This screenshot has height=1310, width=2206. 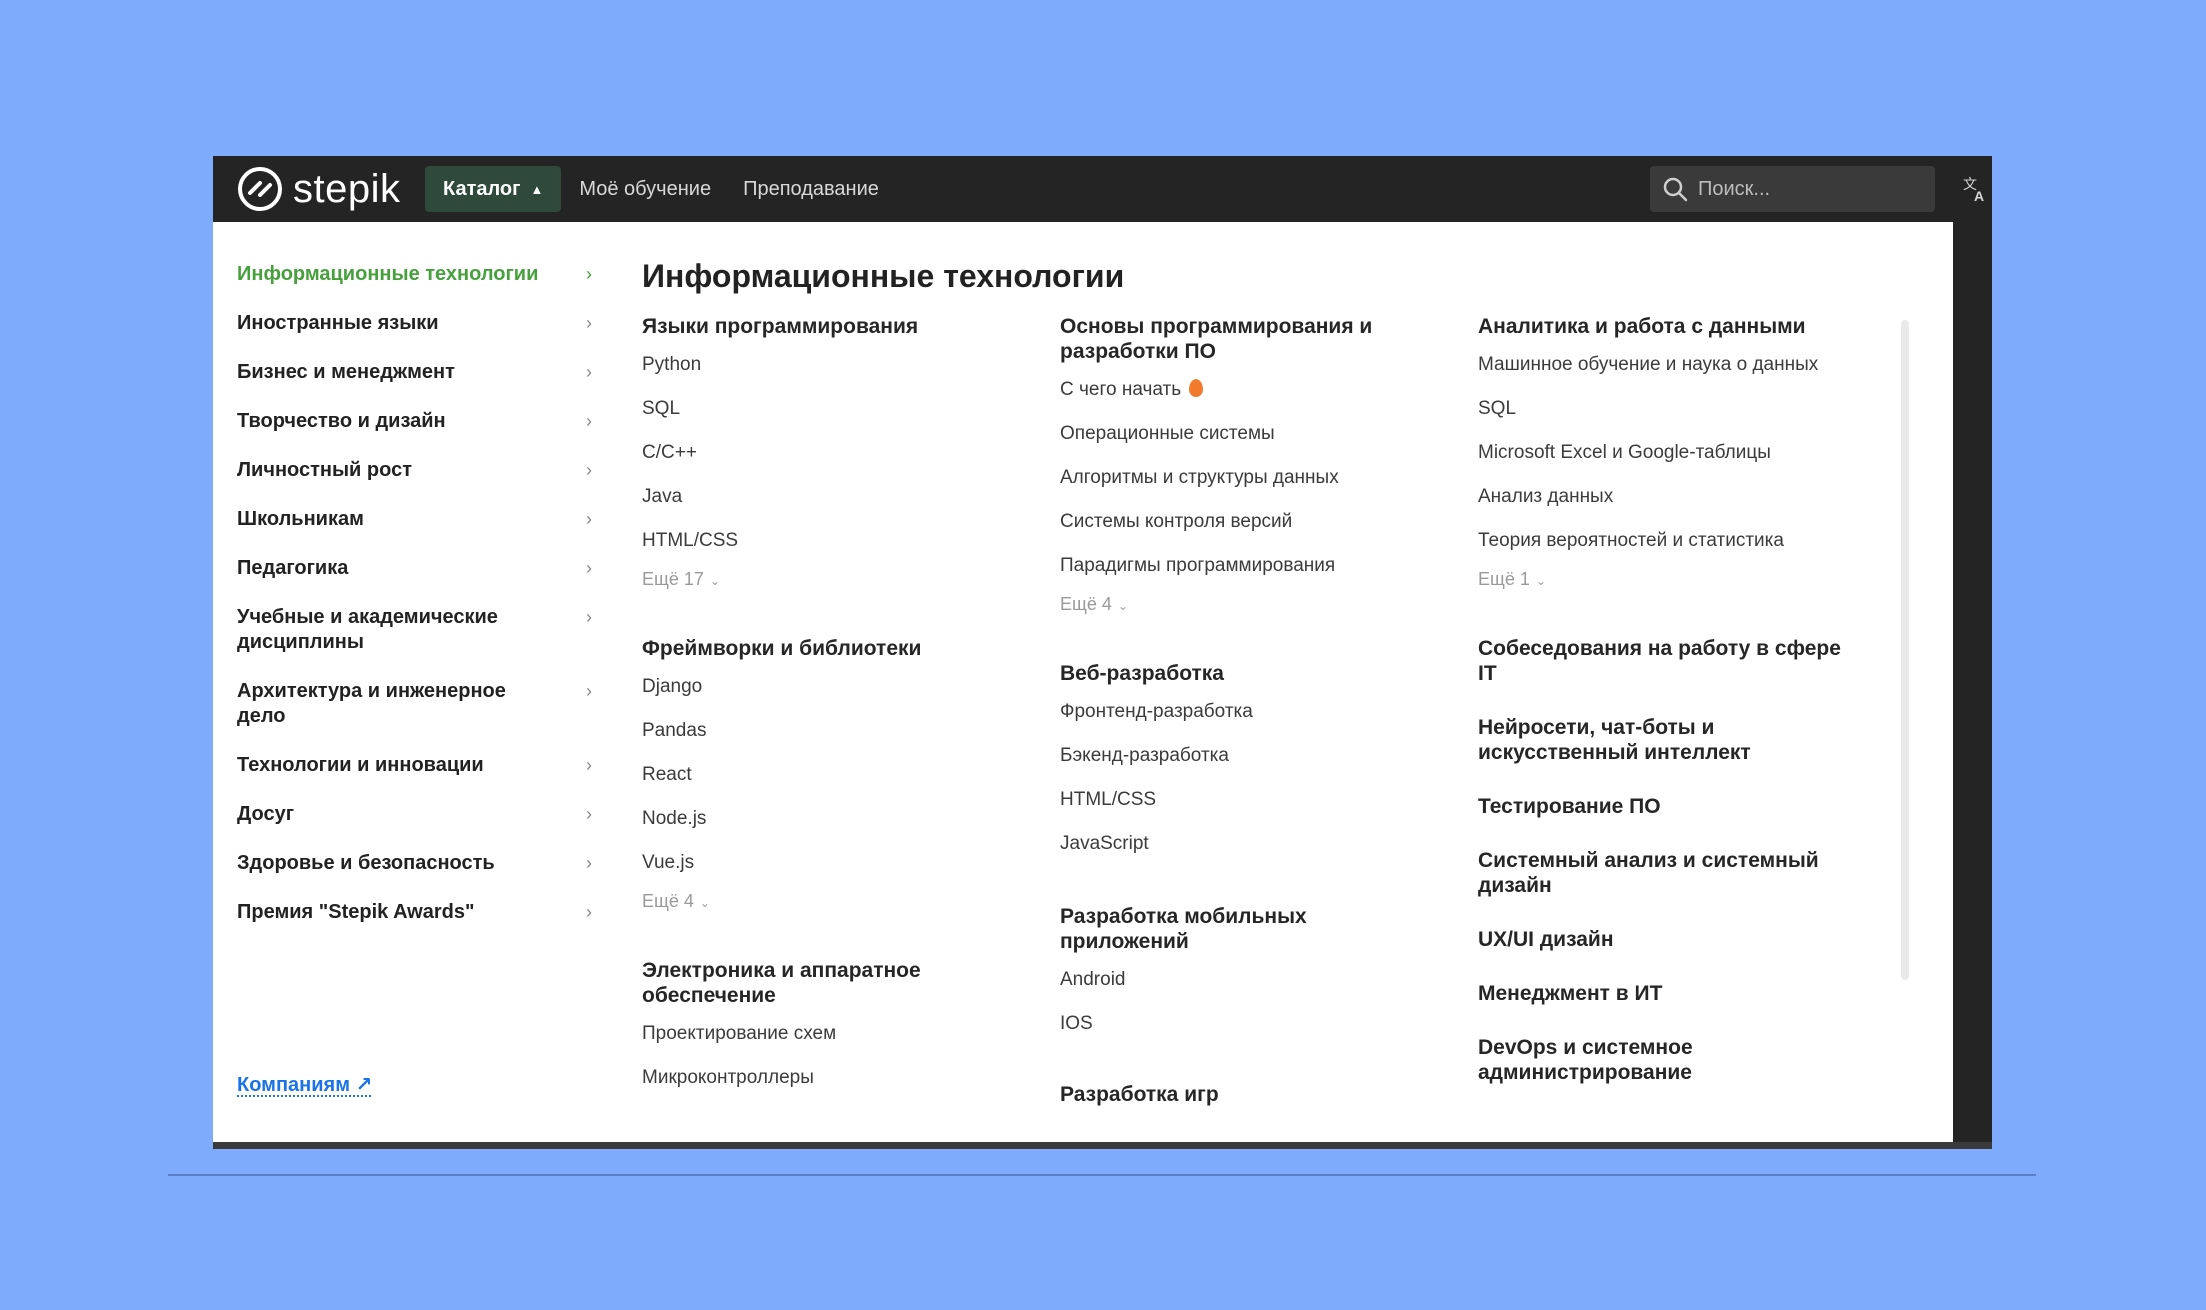 I want to click on list-item: Django, so click(x=832, y=687).